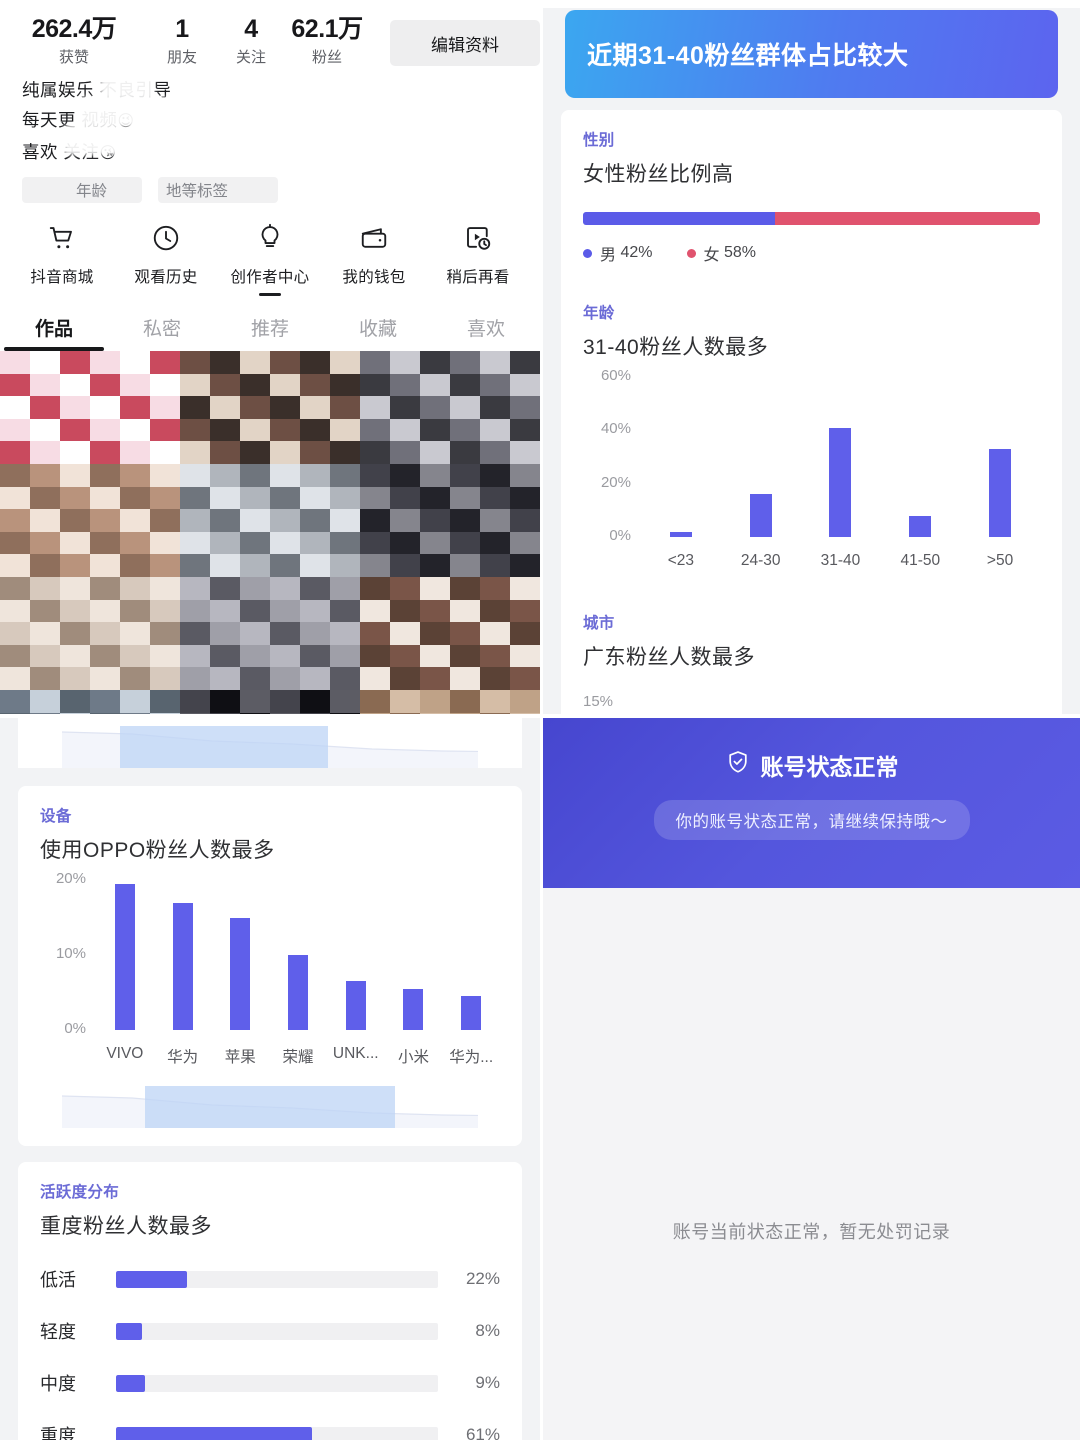  I want to click on bar-column: VIVO, so click(125, 971).